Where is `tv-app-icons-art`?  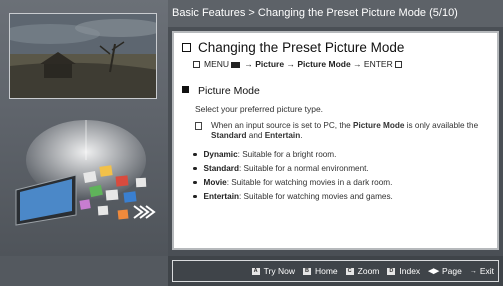
tv-app-icons-art is located at coordinates (84, 180).